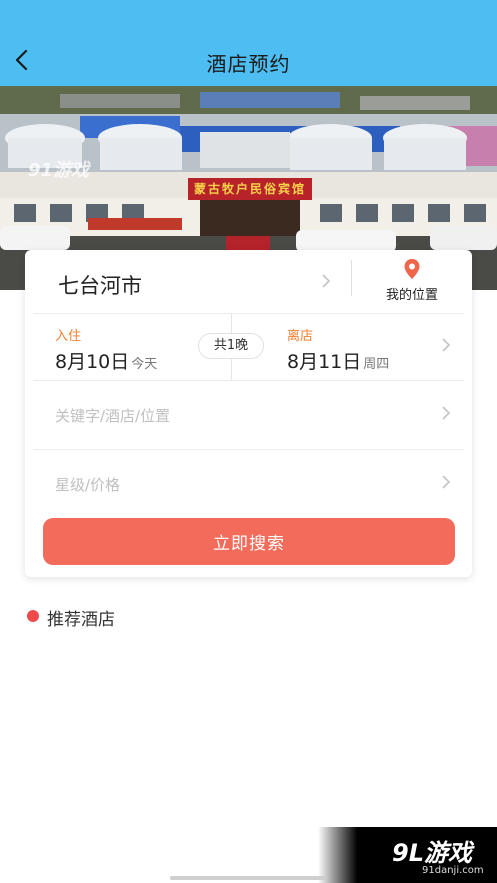  Describe the element at coordinates (59, 170) in the screenshot. I see `hero-watermark: 91游戏` at that location.